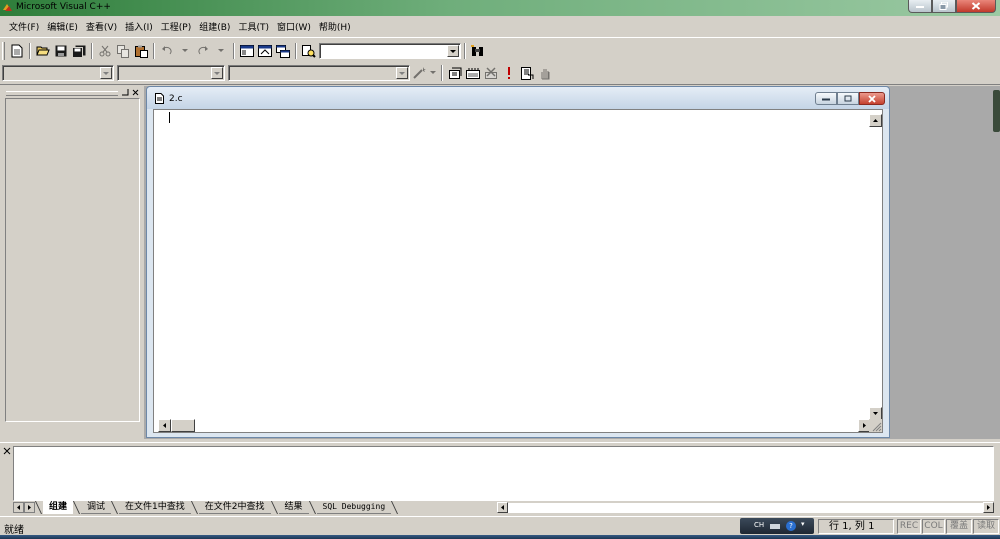 Image resolution: width=1000 pixels, height=539 pixels. I want to click on open-button, so click(43, 51).